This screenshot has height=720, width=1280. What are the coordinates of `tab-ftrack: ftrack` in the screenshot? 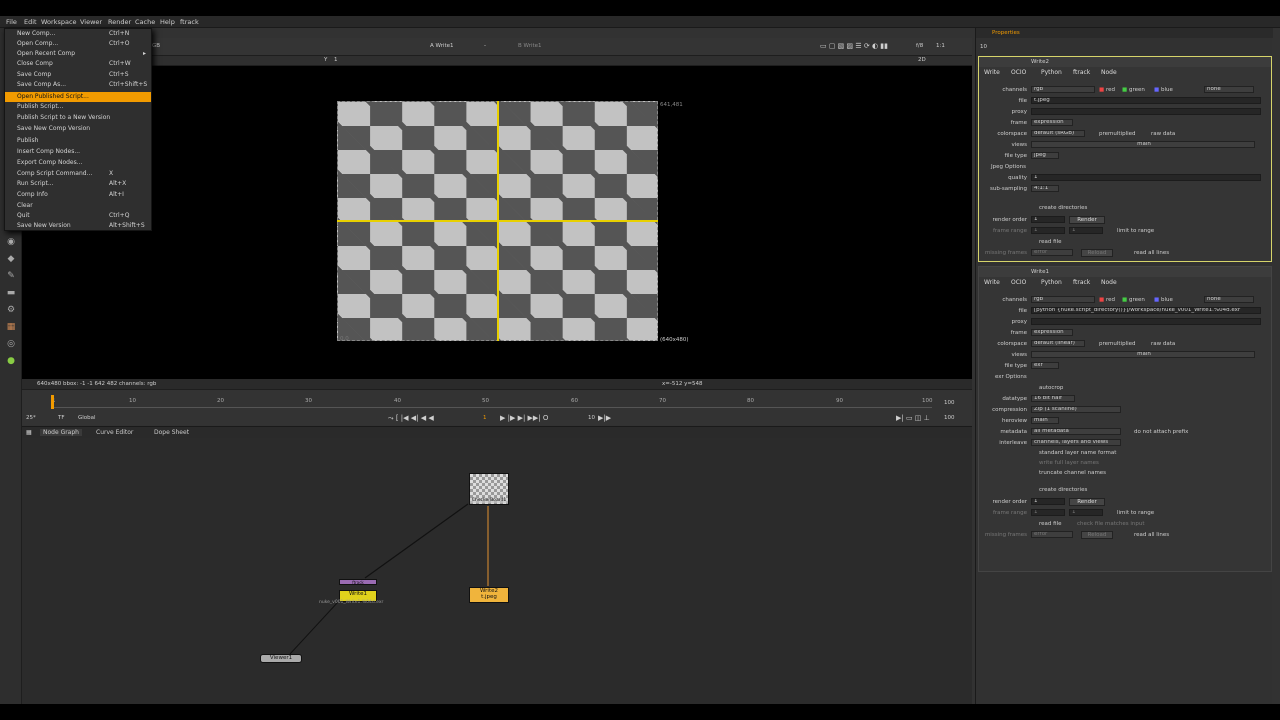 It's located at (1081, 72).